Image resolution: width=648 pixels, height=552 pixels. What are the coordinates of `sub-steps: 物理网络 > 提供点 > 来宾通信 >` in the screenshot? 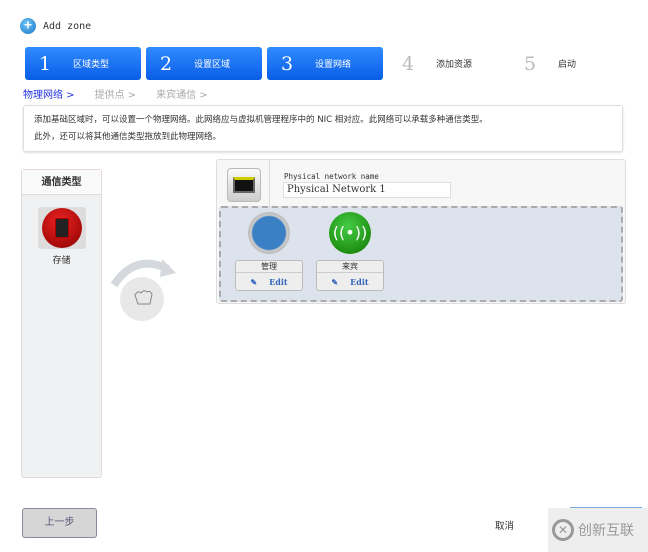 It's located at (115, 93).